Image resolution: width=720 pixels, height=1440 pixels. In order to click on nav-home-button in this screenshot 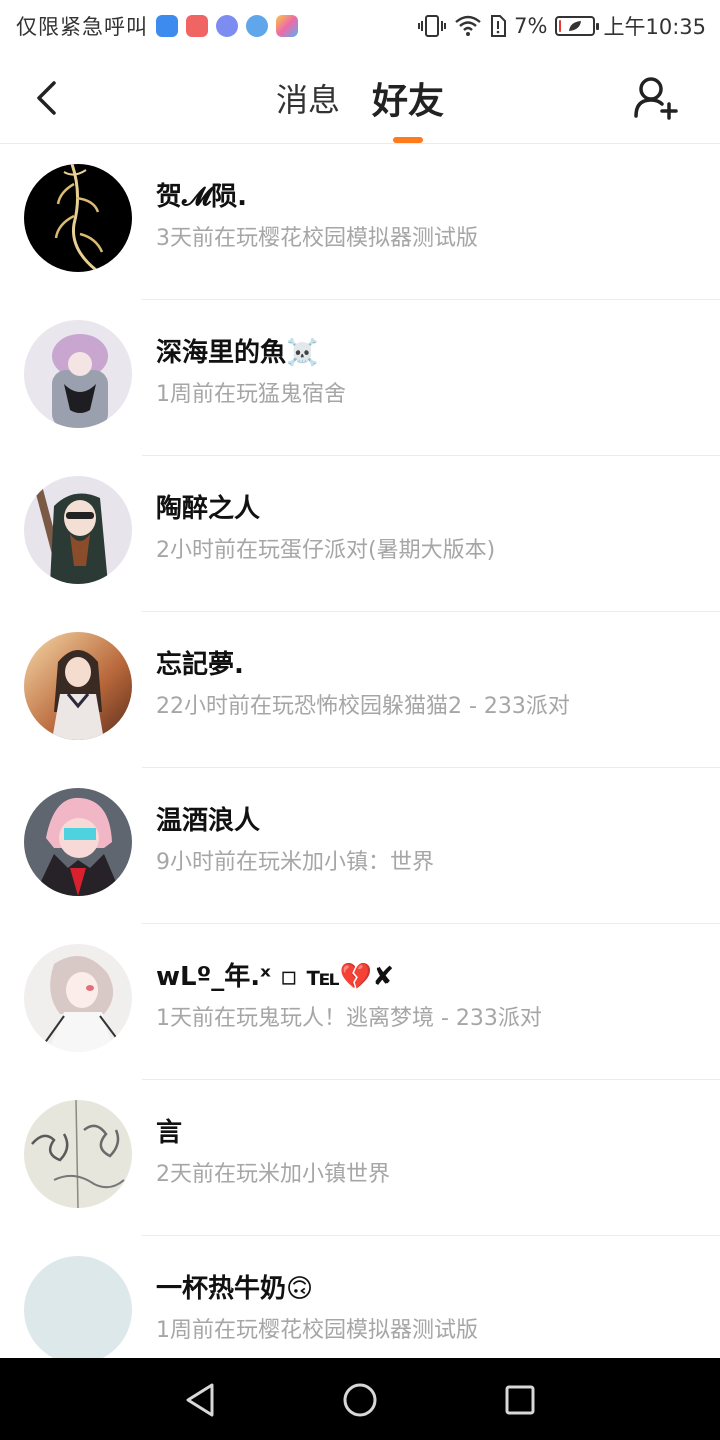, I will do `click(360, 1400)`.